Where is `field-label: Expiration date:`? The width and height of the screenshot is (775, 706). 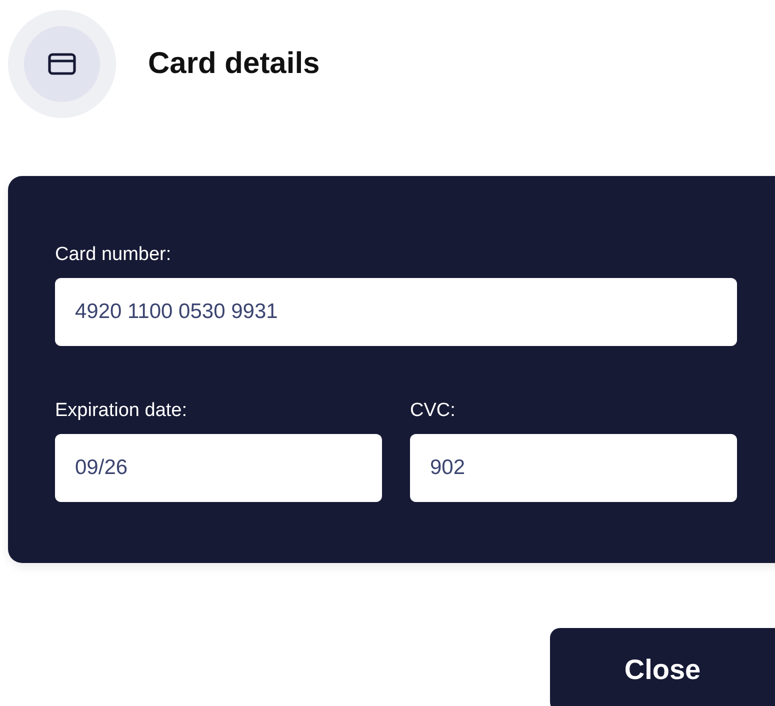
field-label: Expiration date: is located at coordinates (121, 411).